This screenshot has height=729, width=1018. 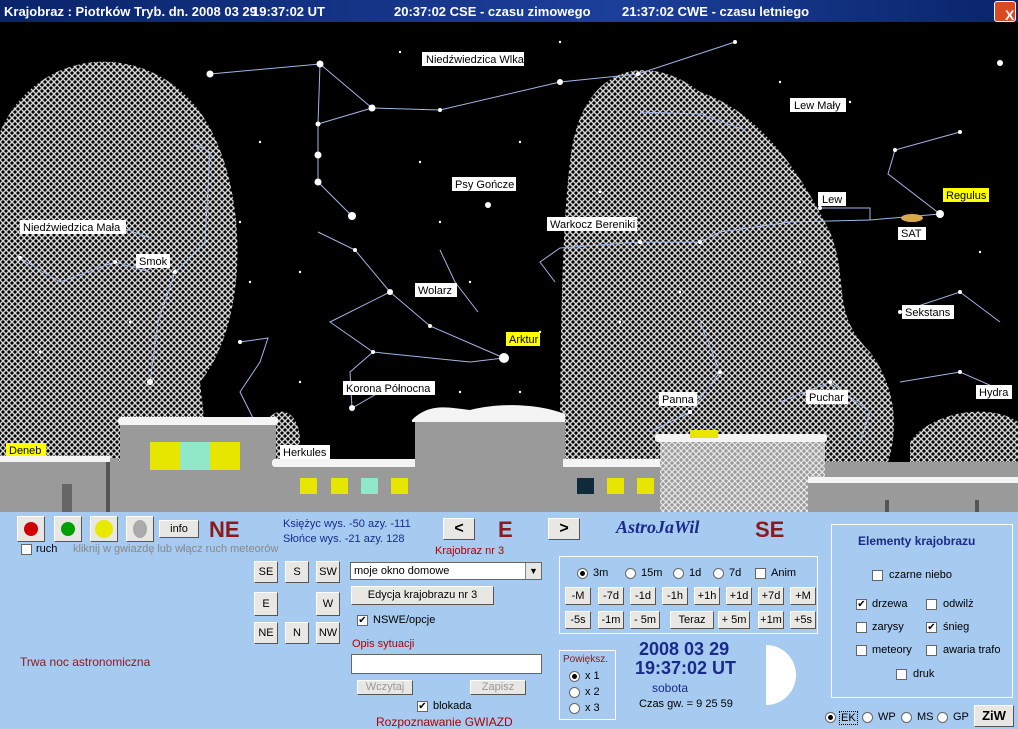 I want to click on lang-ms-radio, so click(x=906, y=717).